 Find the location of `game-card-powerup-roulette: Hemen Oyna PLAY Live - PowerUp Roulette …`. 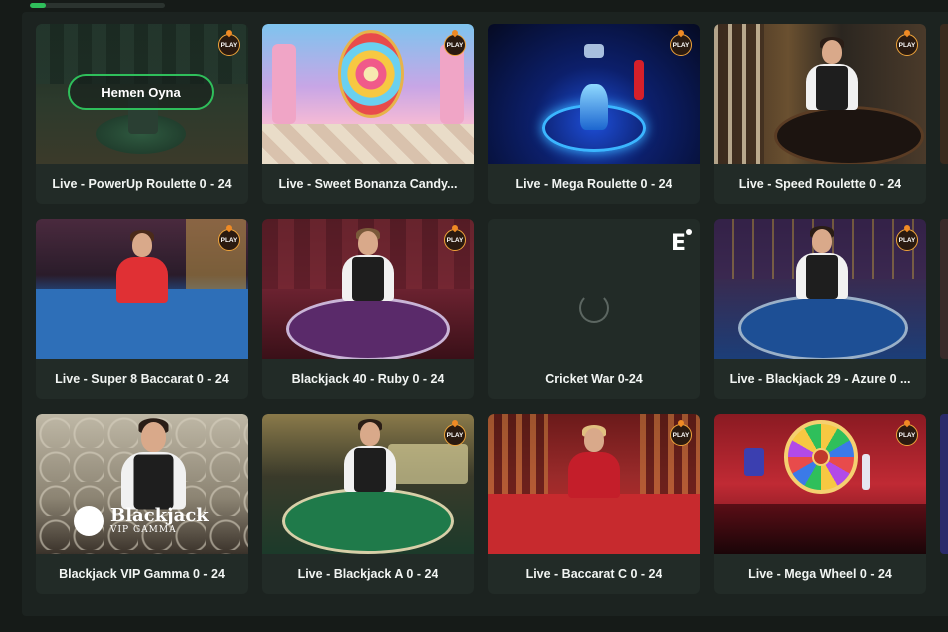

game-card-powerup-roulette: Hemen Oyna PLAY Live - PowerUp Roulette … is located at coordinates (142, 114).